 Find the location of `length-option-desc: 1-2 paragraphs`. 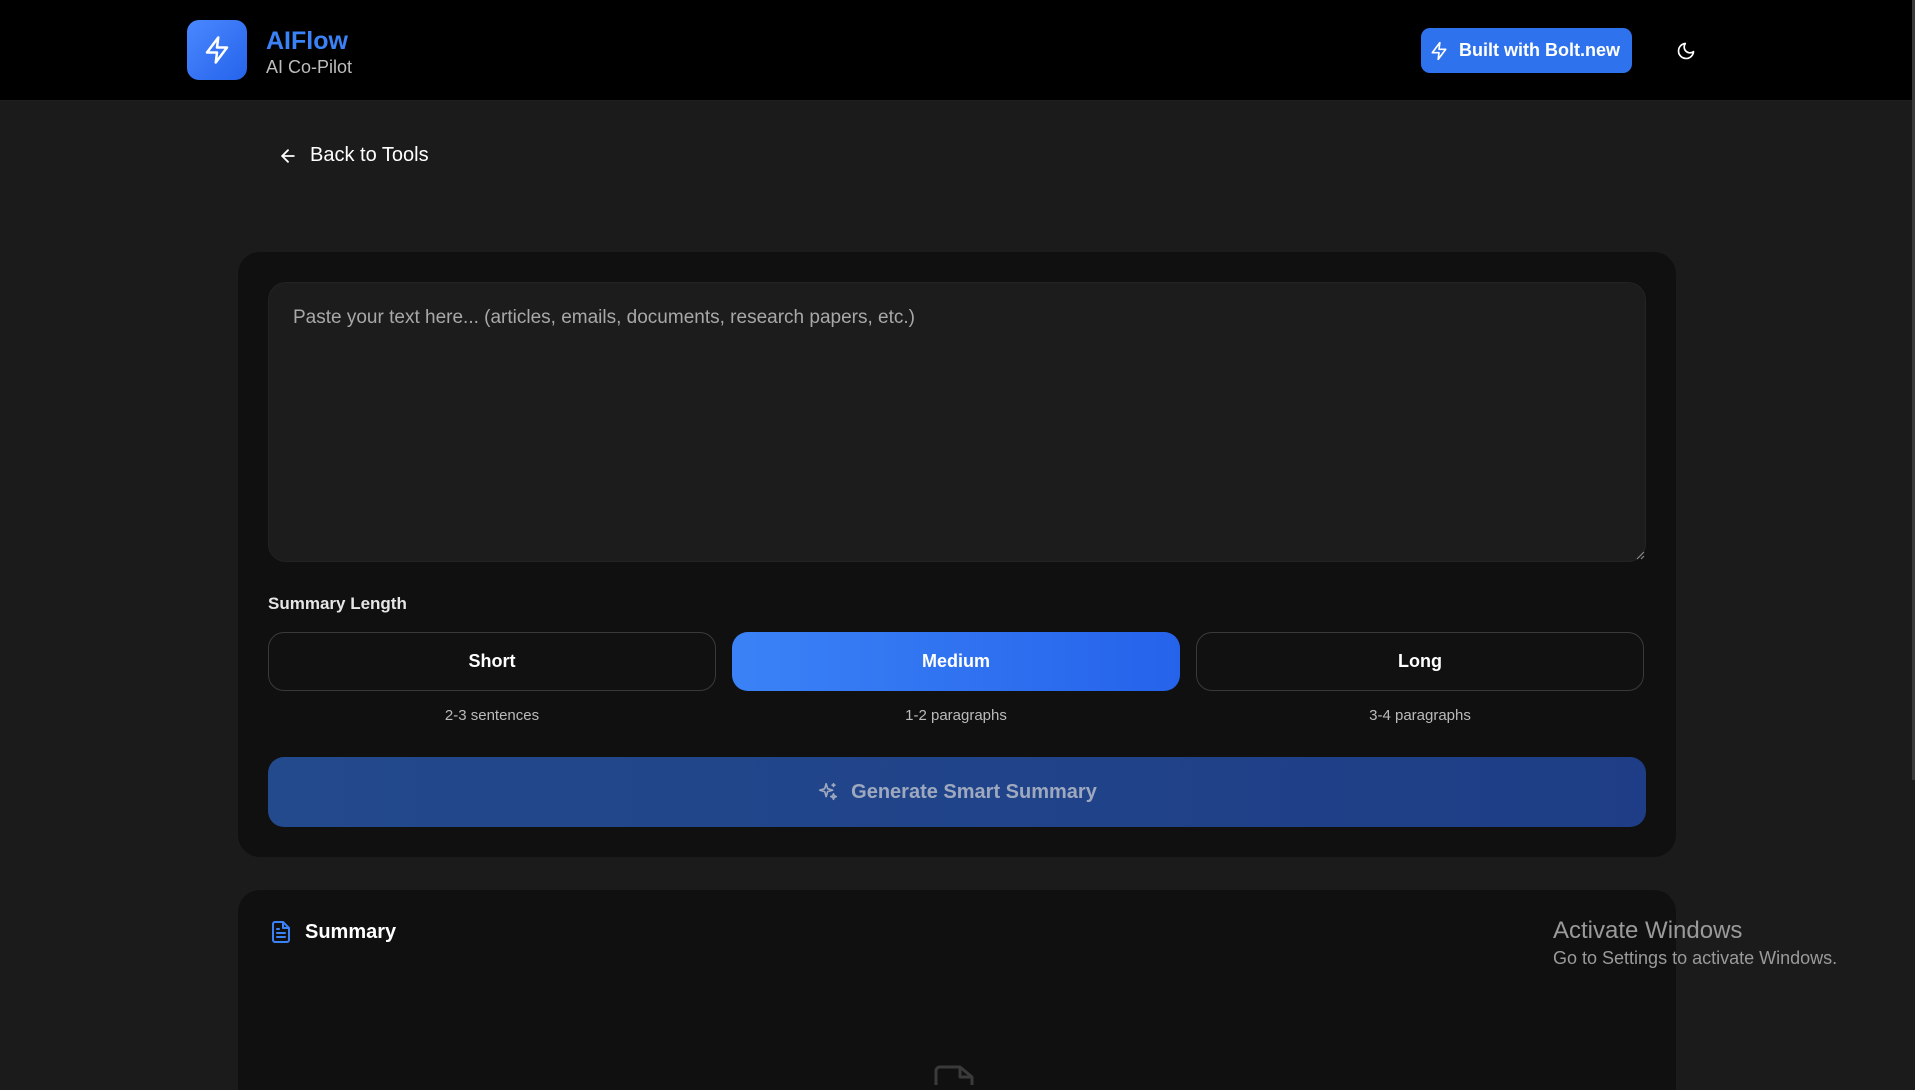

length-option-desc: 1-2 paragraphs is located at coordinates (956, 715).